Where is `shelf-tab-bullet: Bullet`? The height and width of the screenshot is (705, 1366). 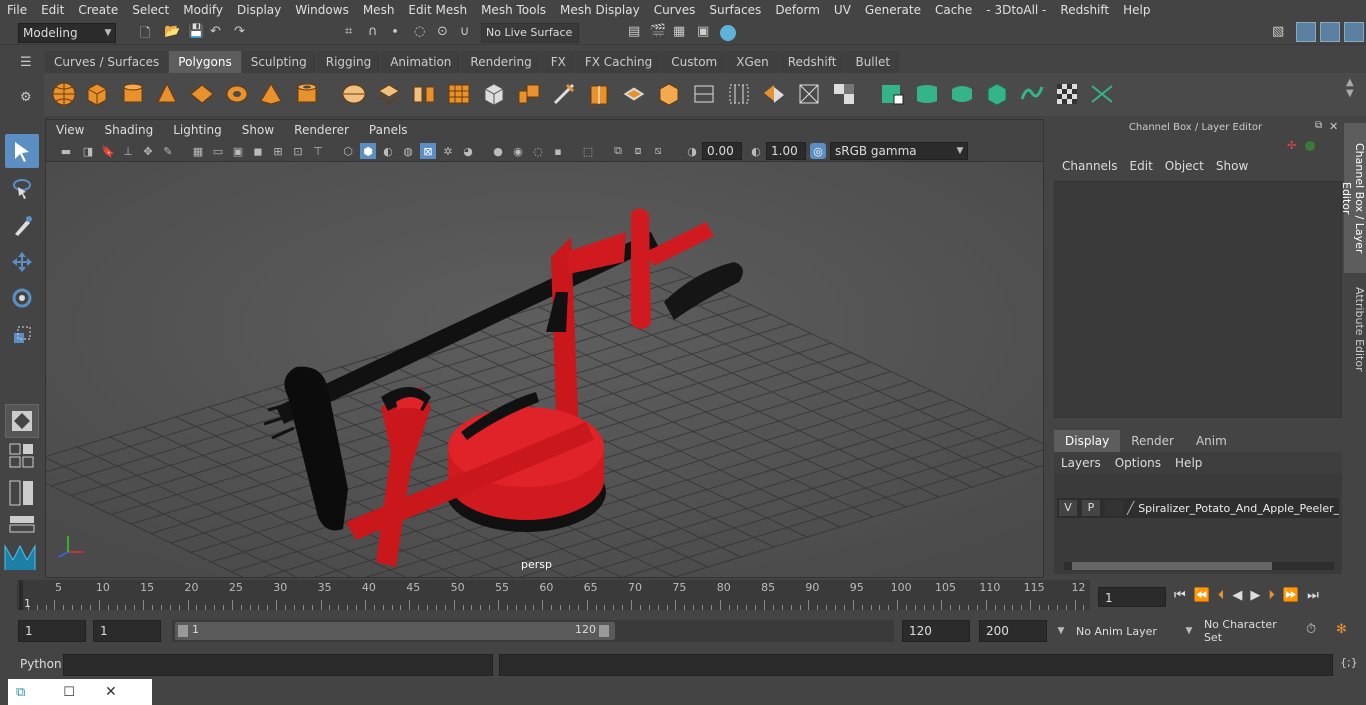 shelf-tab-bullet: Bullet is located at coordinates (873, 62).